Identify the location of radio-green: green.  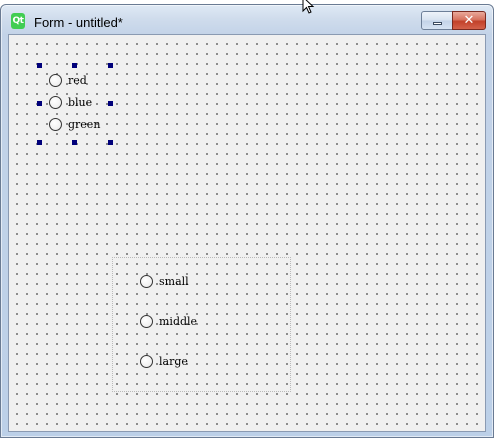
(74, 124).